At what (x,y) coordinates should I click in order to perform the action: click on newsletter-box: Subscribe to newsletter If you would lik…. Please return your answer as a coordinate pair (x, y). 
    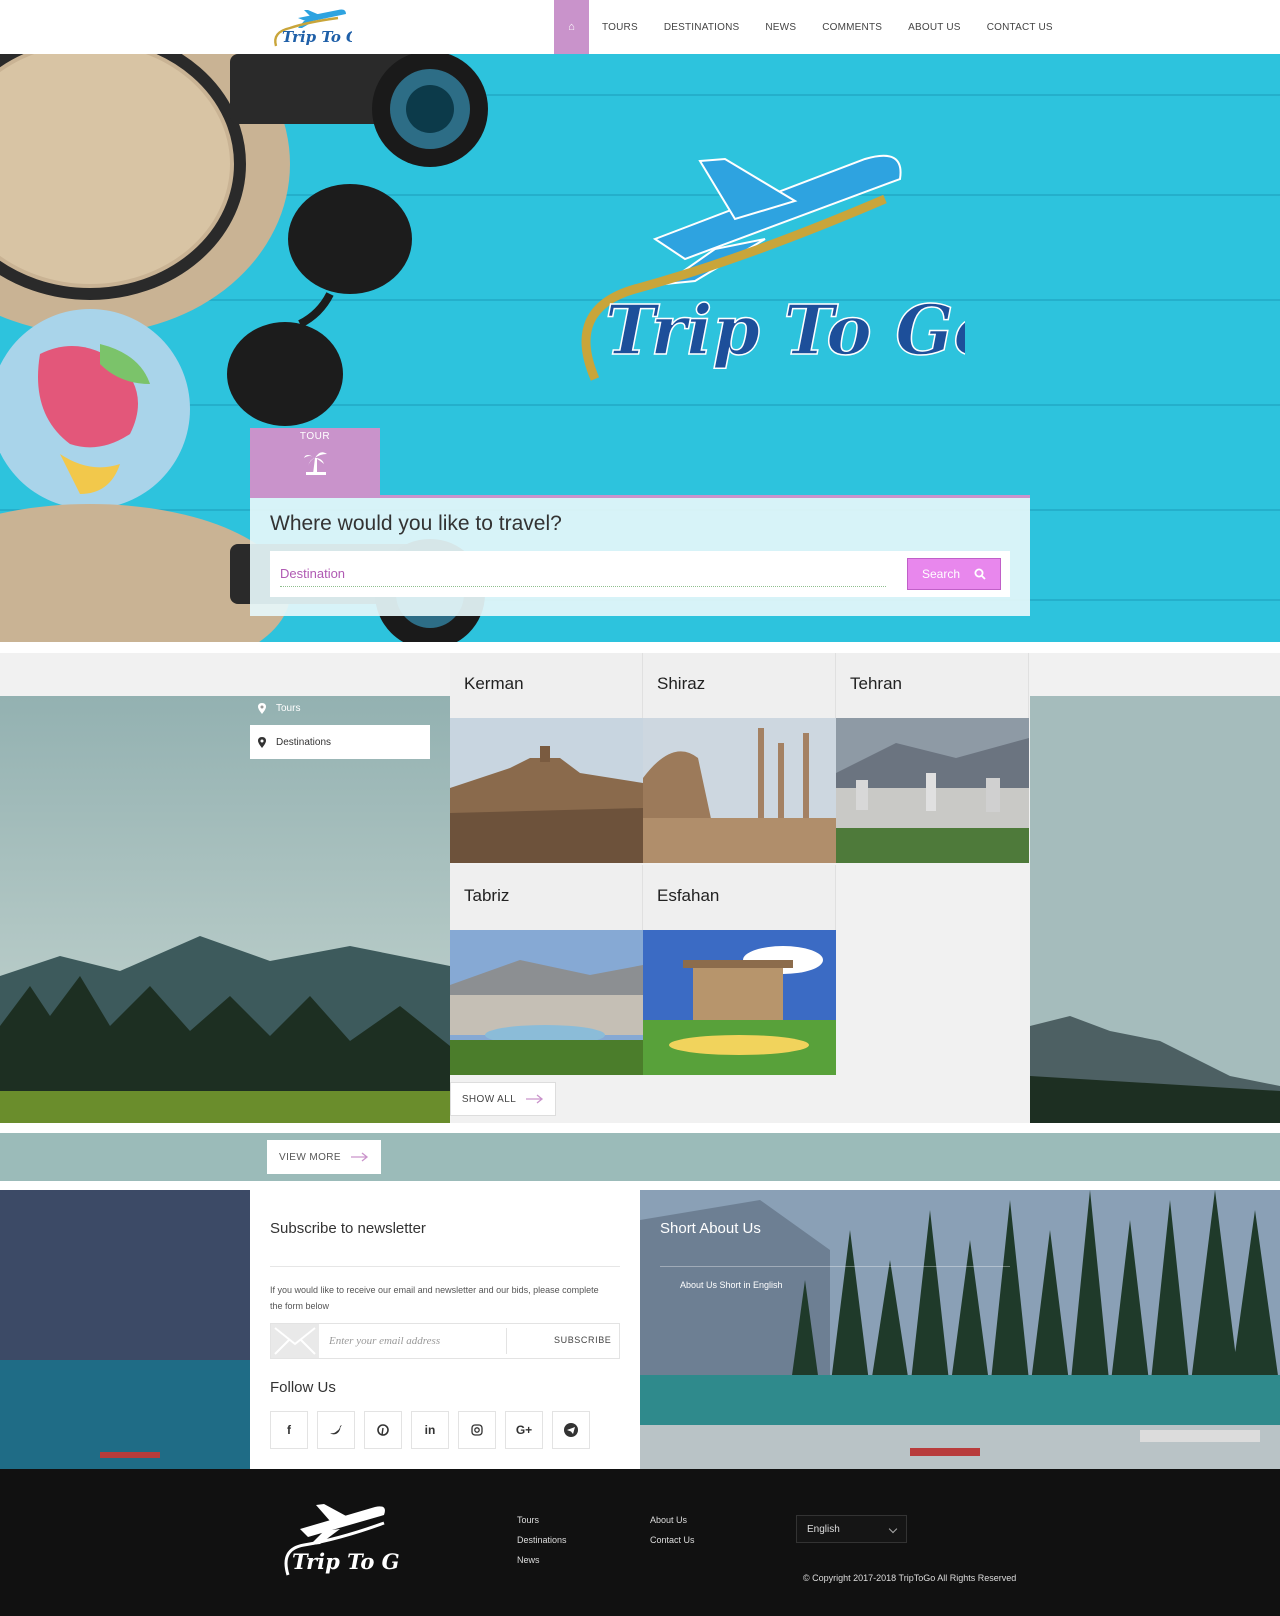
    Looking at the image, I should click on (445, 1329).